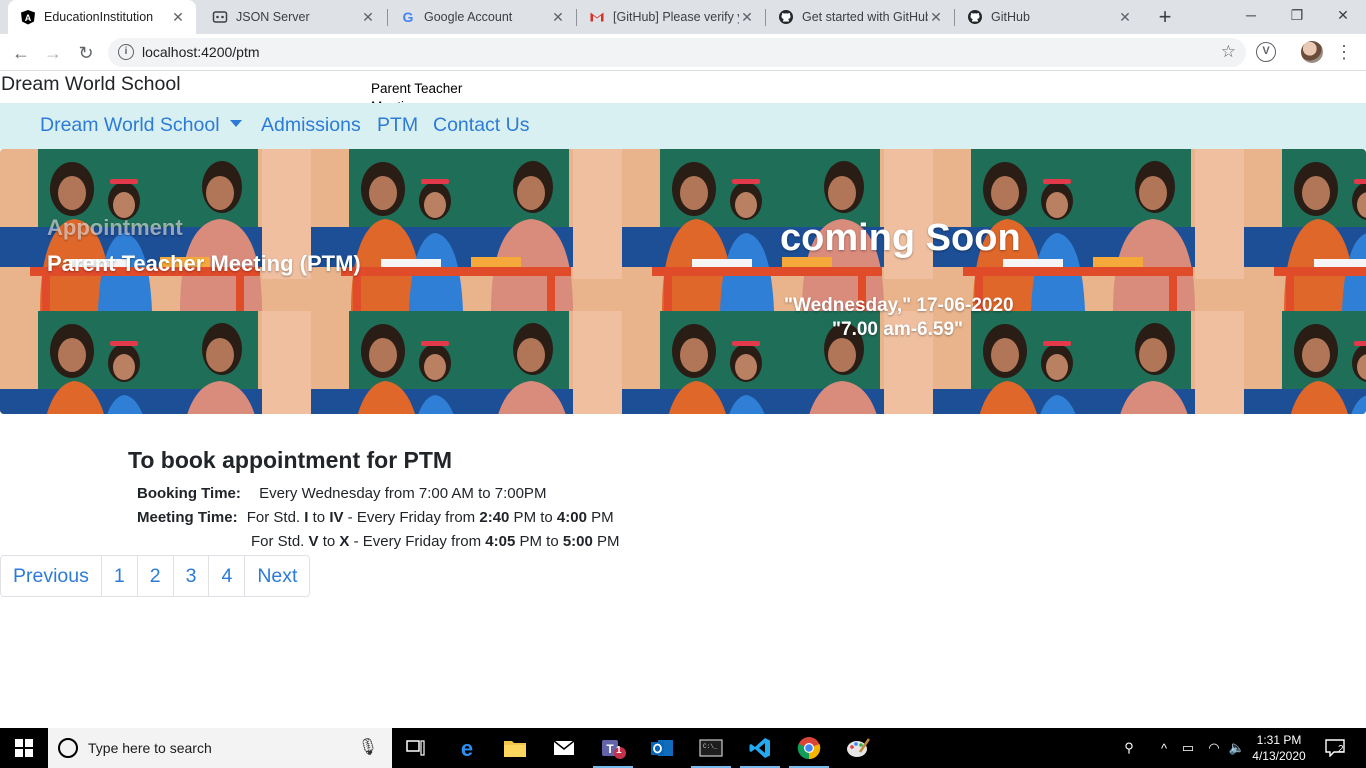 This screenshot has width=1366, height=768. What do you see at coordinates (416, 748) in the screenshot?
I see `task-view-icon` at bounding box center [416, 748].